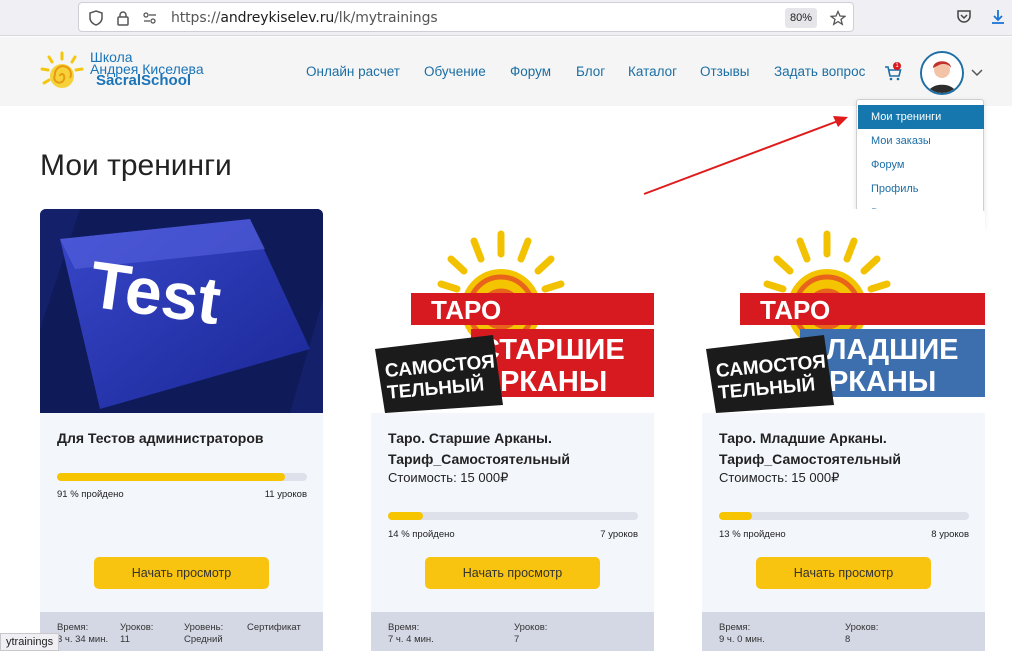 The image size is (1012, 651). Describe the element at coordinates (619, 534) in the screenshot. I see `lessons-count: 7 уроков` at that location.